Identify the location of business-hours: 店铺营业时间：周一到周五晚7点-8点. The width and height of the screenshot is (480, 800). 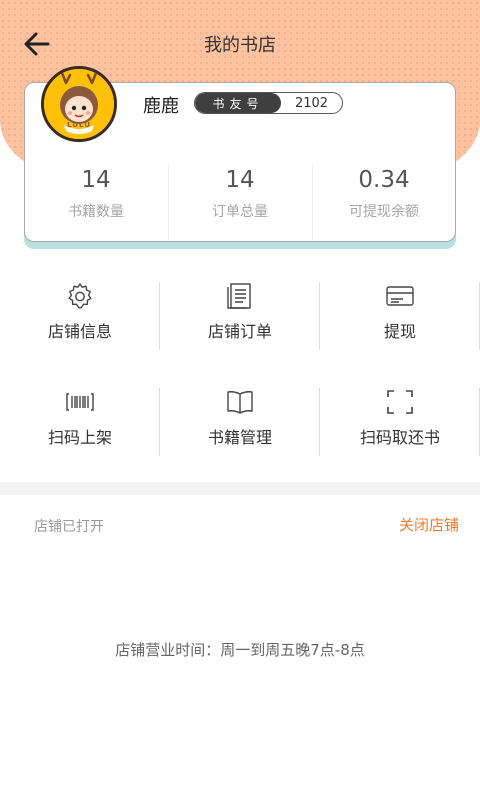
(240, 650).